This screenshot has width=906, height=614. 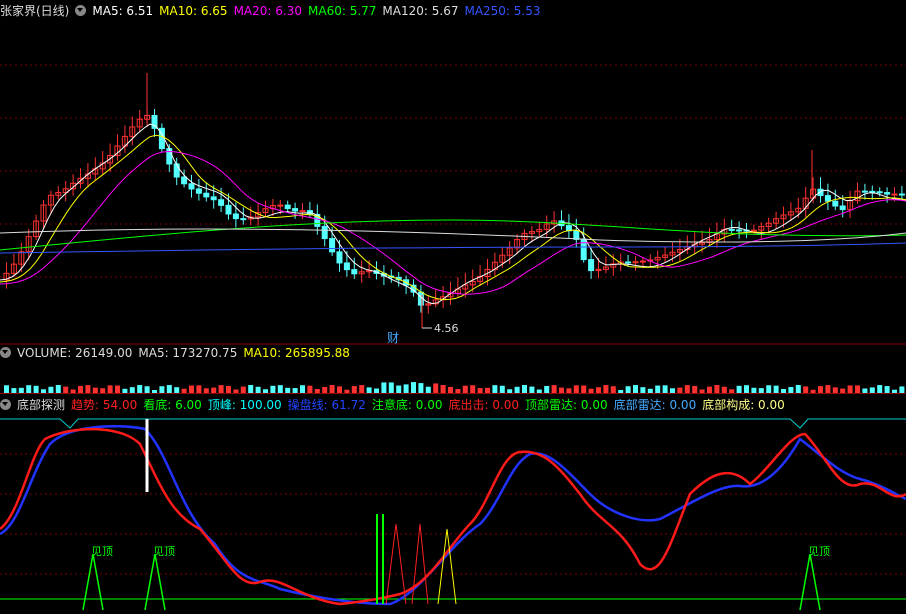 What do you see at coordinates (420, 564) in the screenshot?
I see `bottom-strike-triangle` at bounding box center [420, 564].